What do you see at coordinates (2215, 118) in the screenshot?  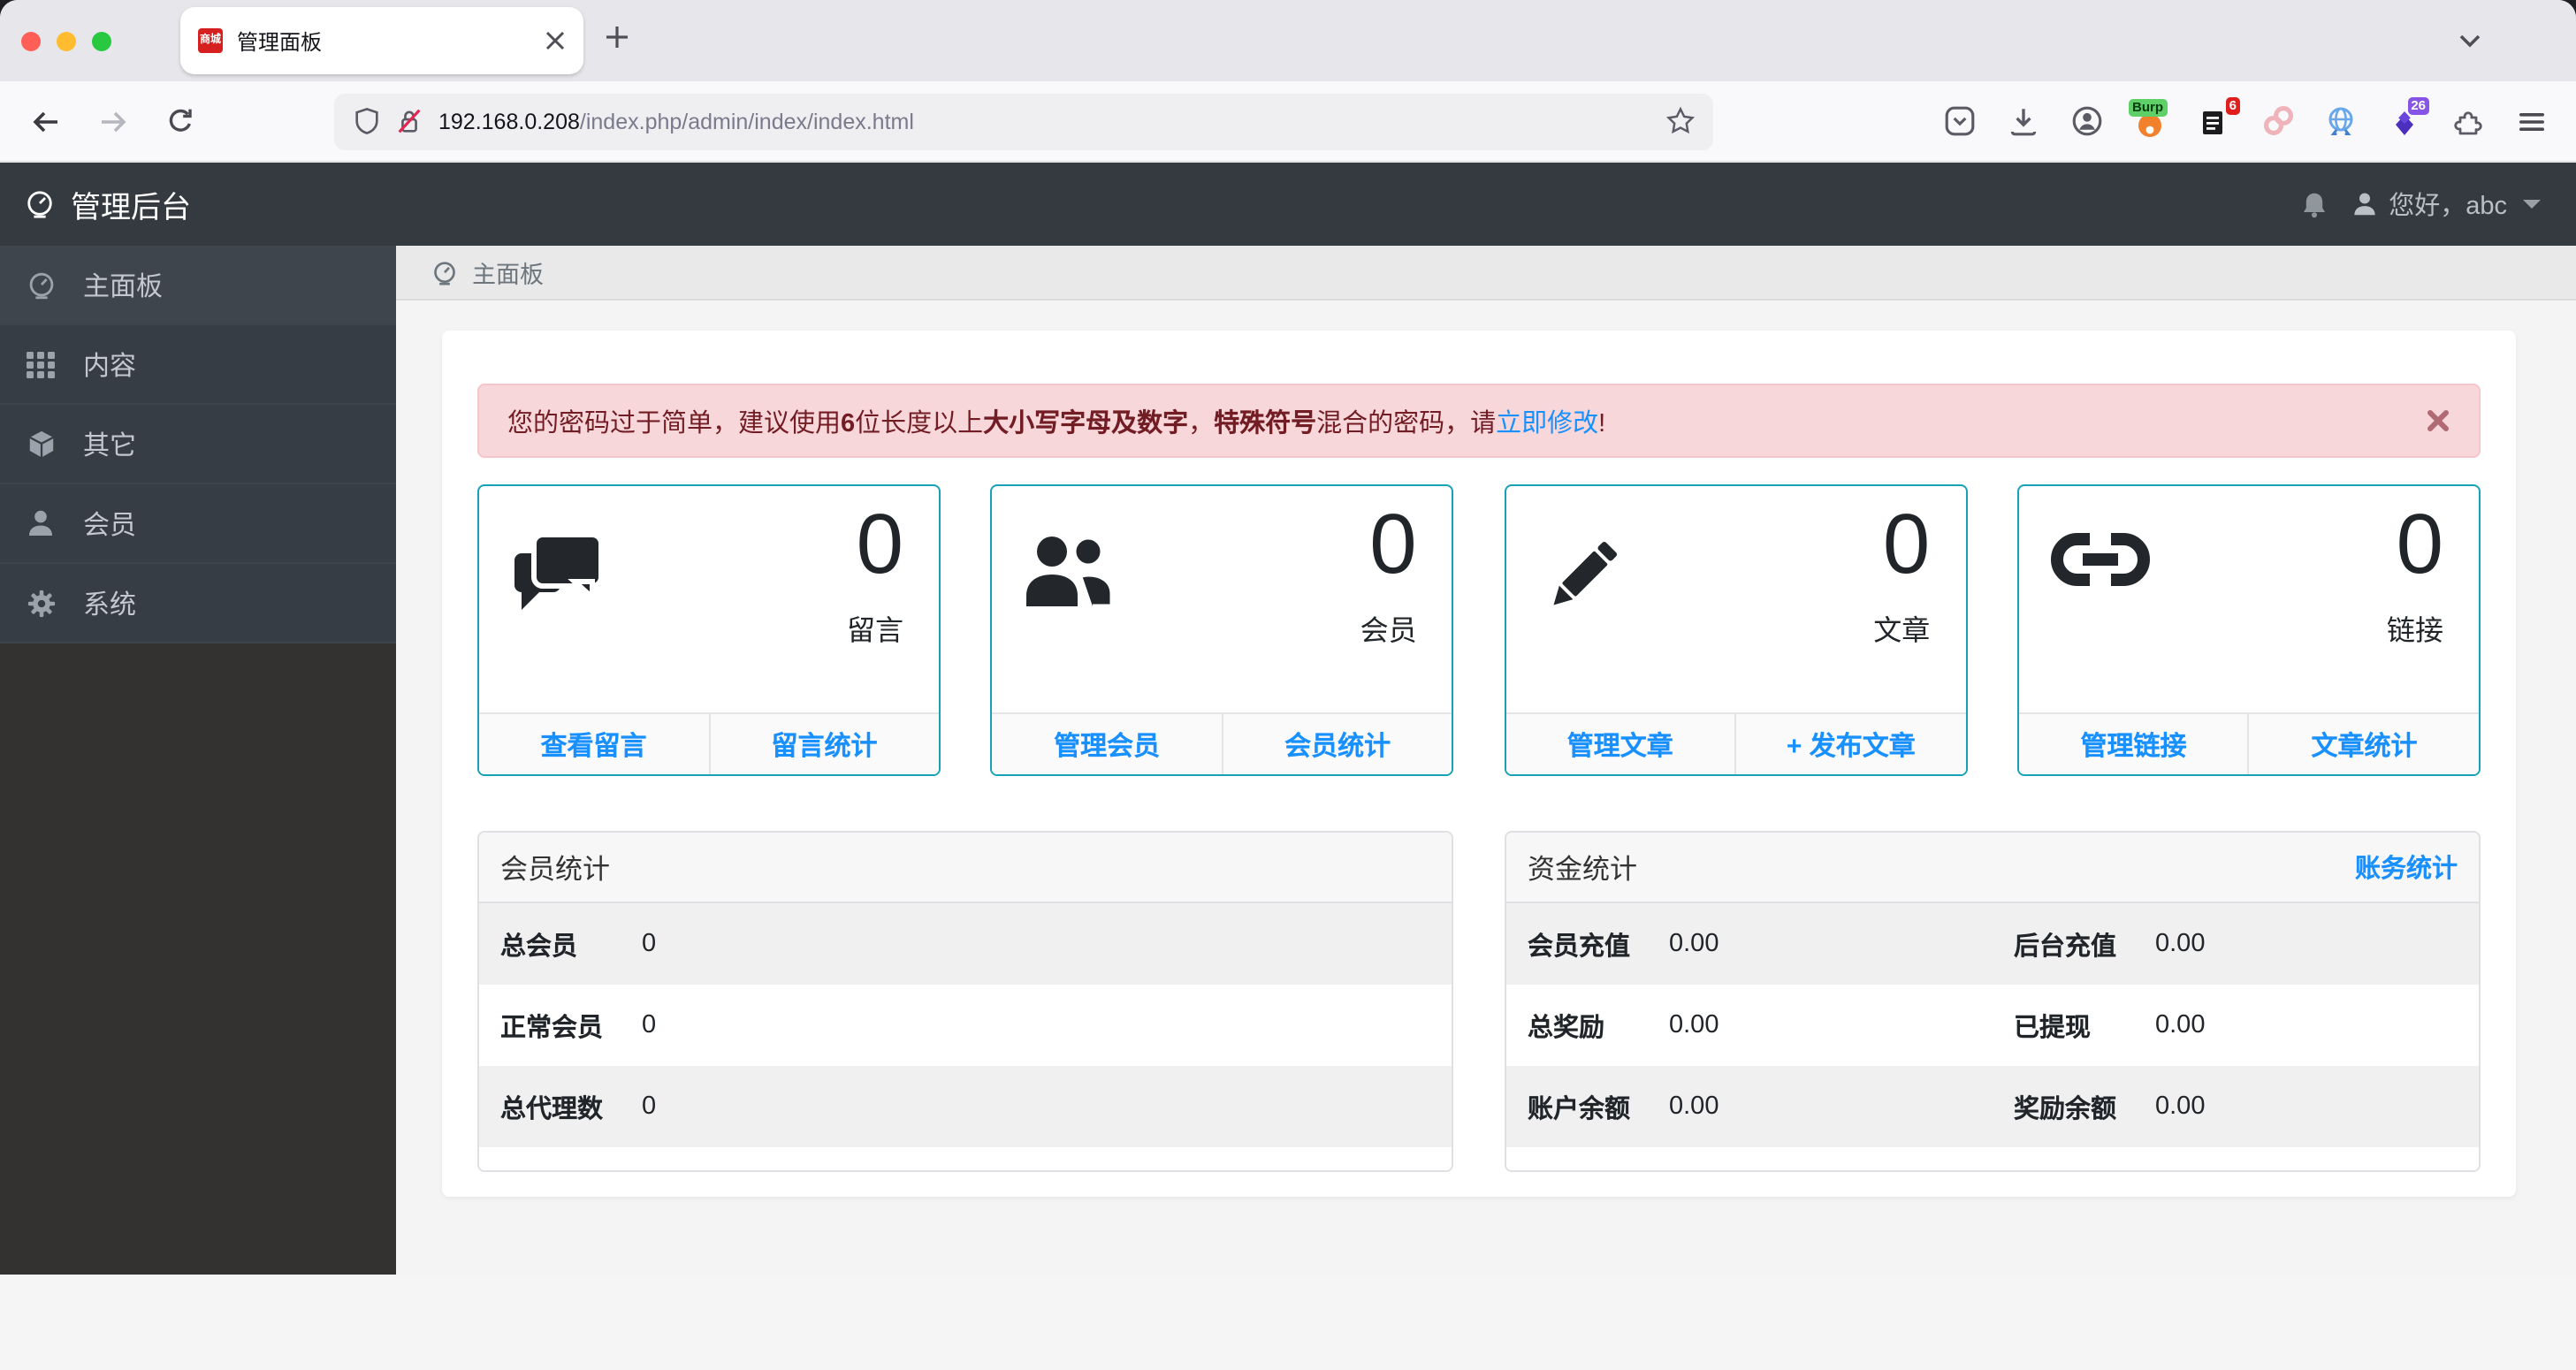 I see `extension-doc-icon: 6` at bounding box center [2215, 118].